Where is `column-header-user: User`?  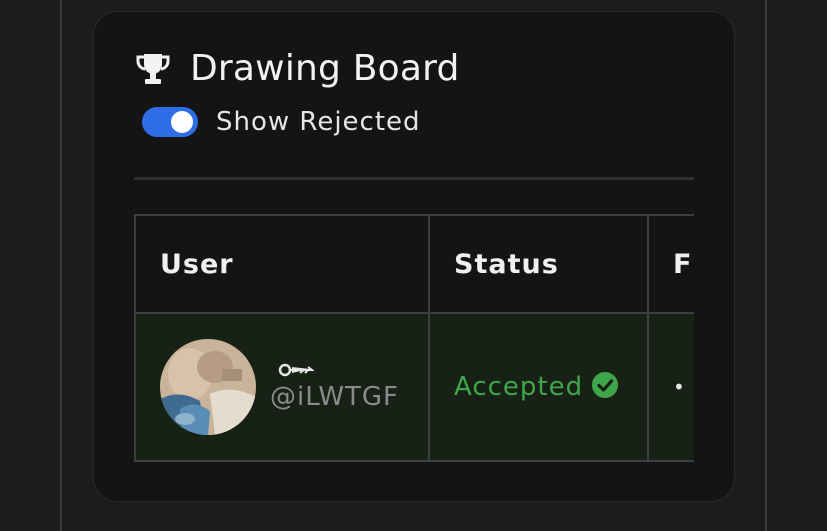
column-header-user: User is located at coordinates (282, 264).